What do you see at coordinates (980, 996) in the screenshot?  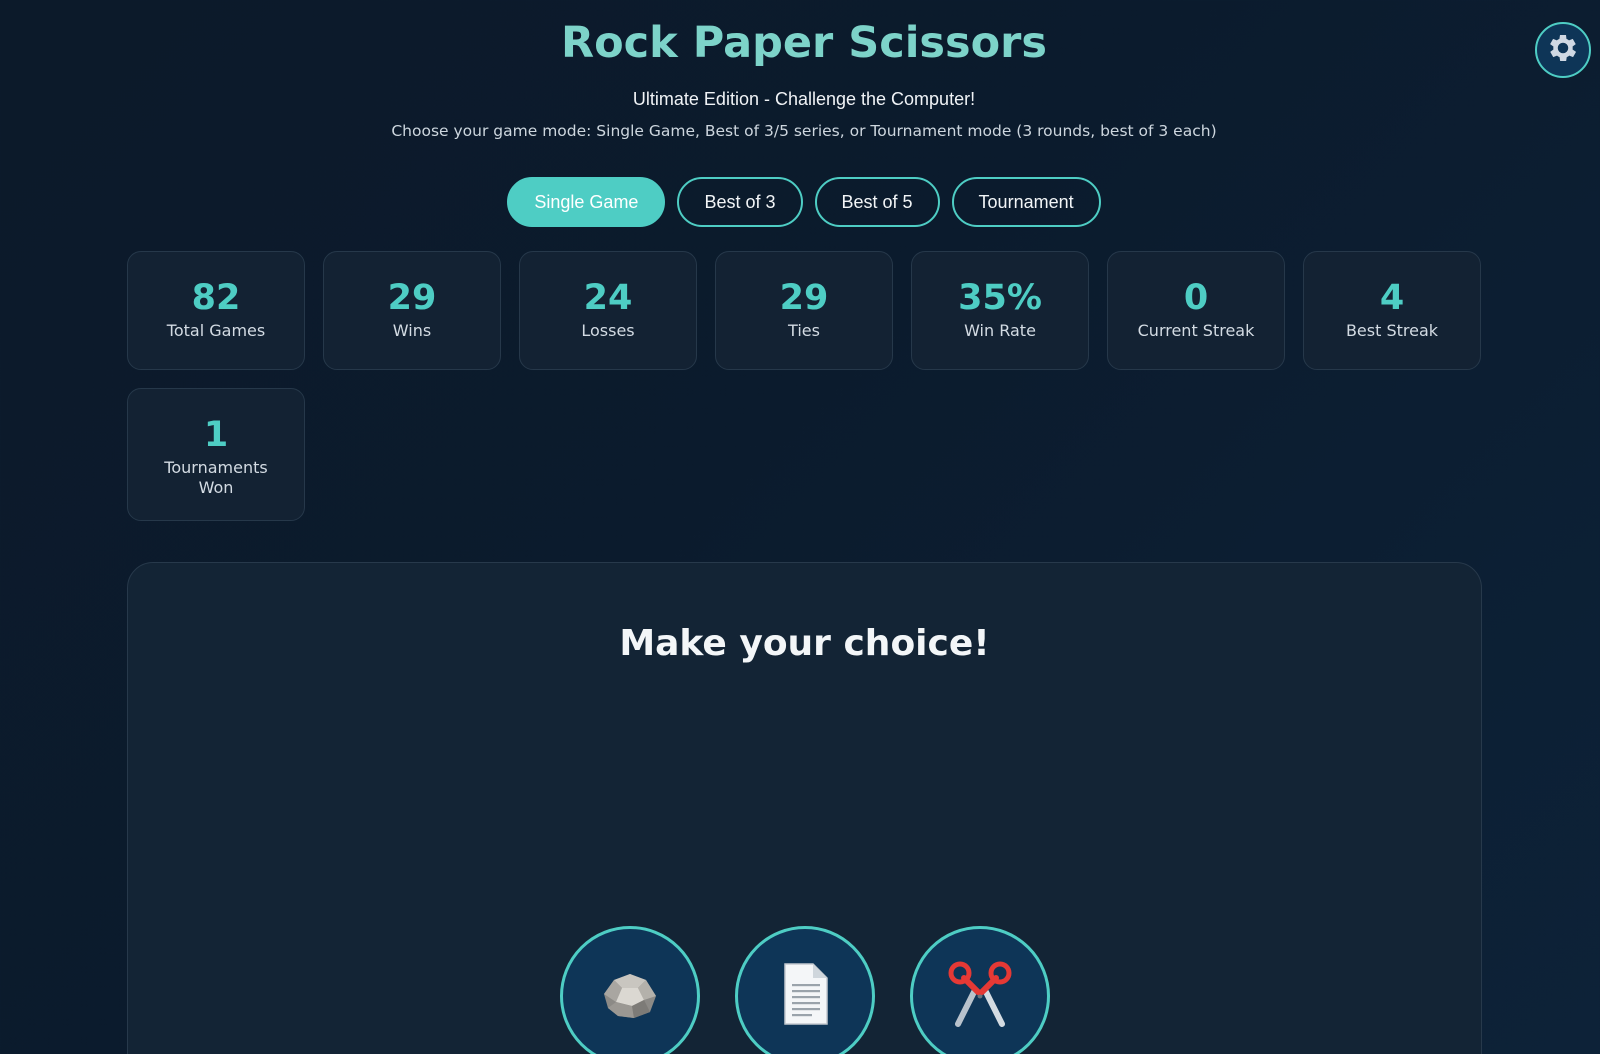 I see `scissors-icon` at bounding box center [980, 996].